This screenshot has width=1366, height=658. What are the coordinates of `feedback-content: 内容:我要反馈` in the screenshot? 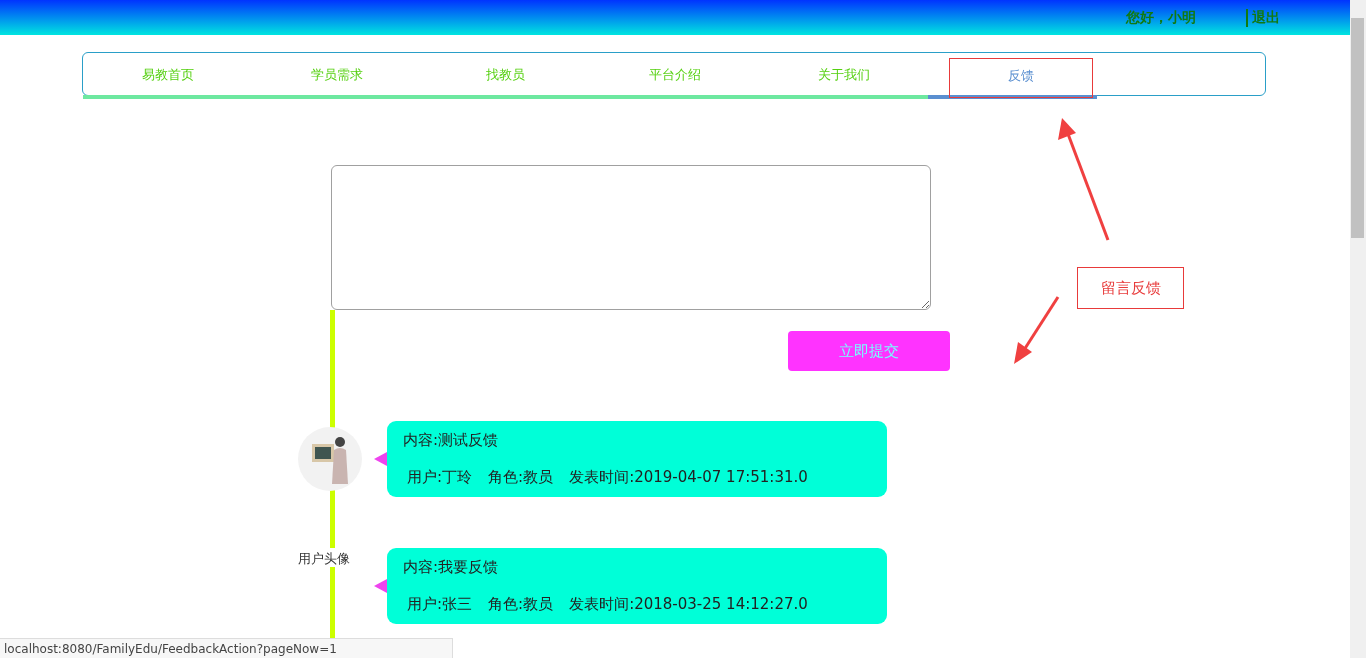 It's located at (451, 567).